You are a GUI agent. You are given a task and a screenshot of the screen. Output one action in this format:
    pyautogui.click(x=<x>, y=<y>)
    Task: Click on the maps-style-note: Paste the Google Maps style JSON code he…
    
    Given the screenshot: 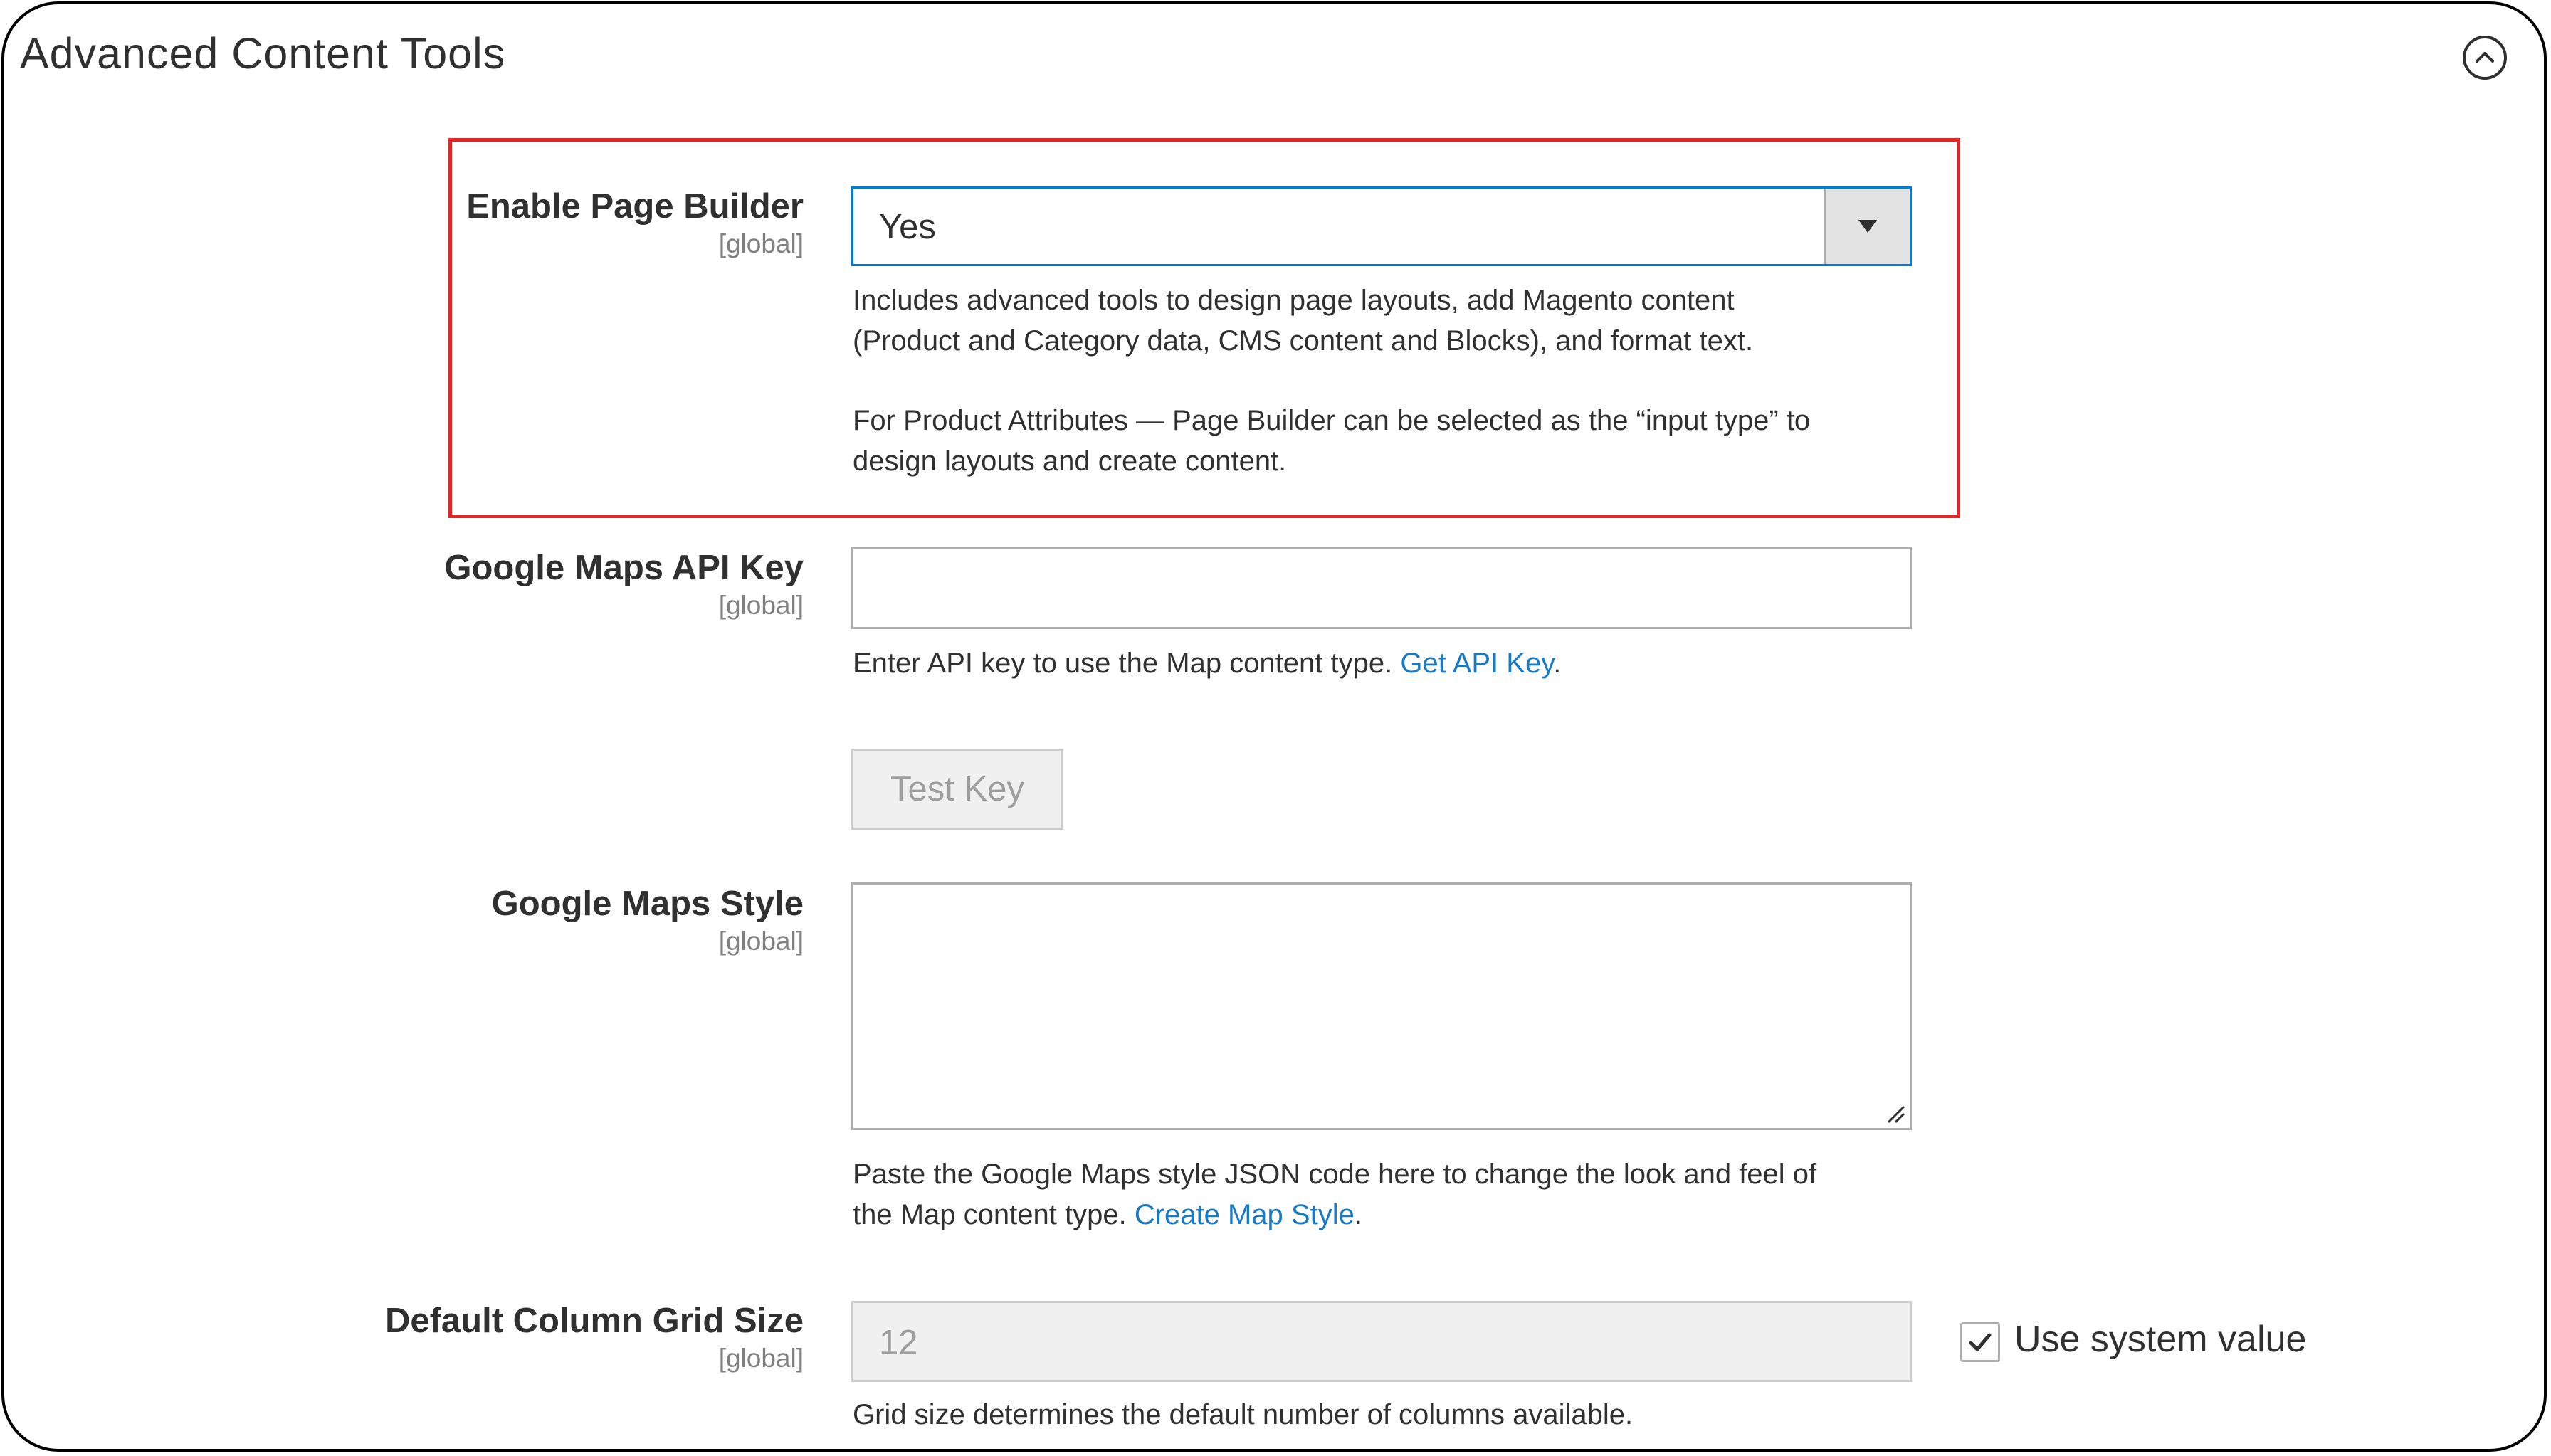 What is the action you would take?
    pyautogui.click(x=1386, y=1194)
    